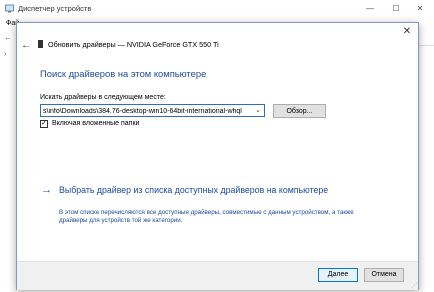 This screenshot has width=434, height=292. Describe the element at coordinates (103, 97) in the screenshot. I see `search-location-label: Искать драйверы в следующем месте:` at that location.